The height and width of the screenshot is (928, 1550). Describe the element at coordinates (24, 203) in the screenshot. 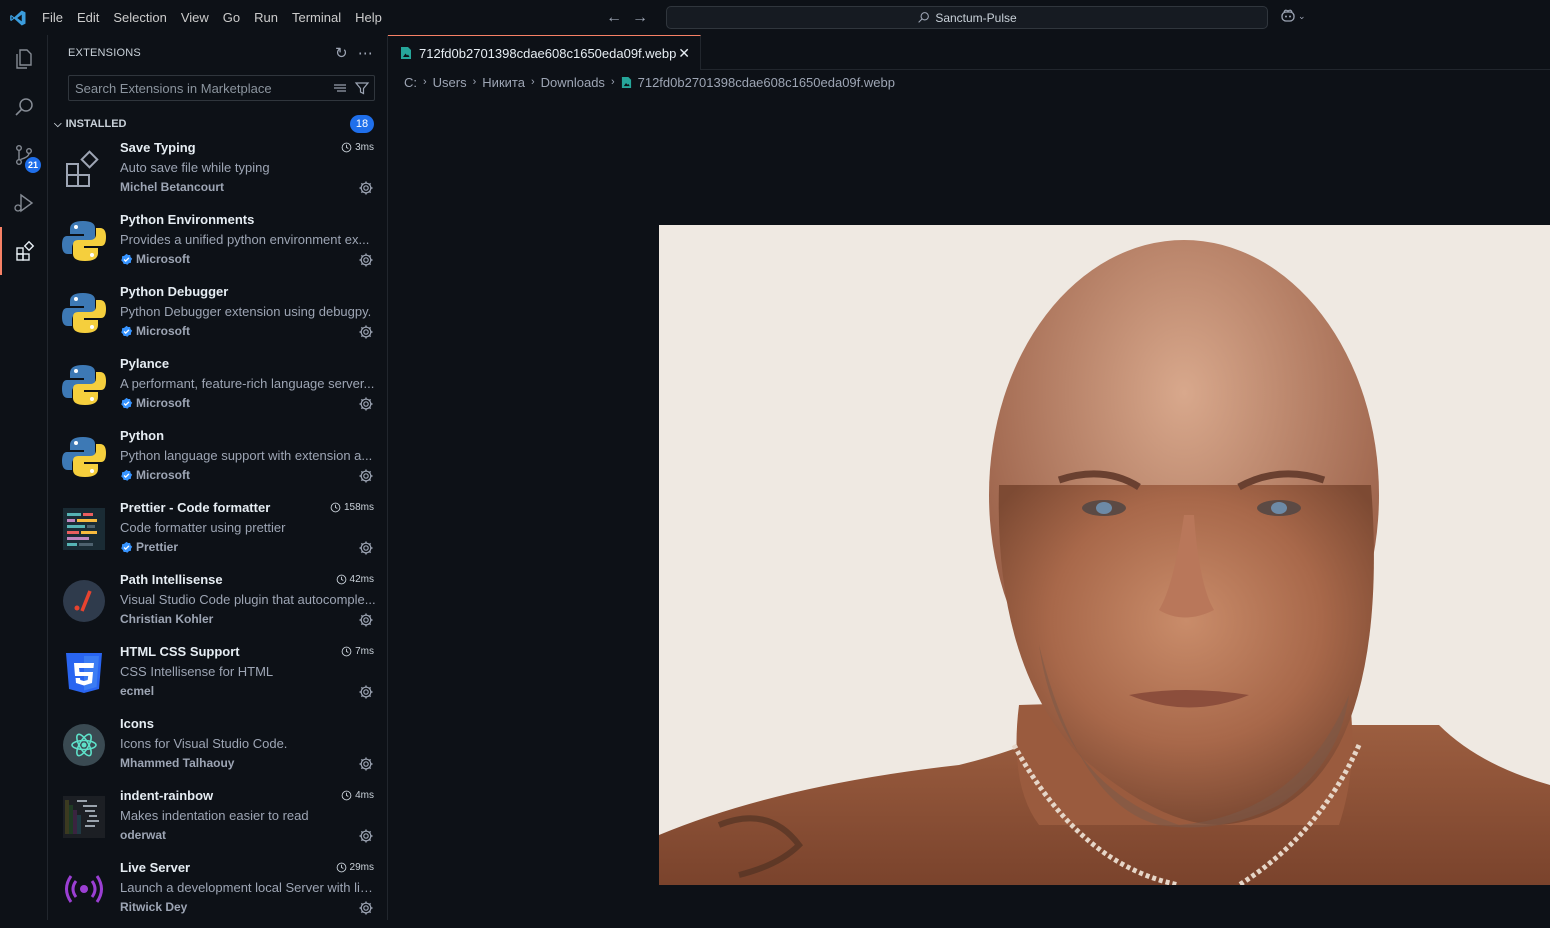

I see `run-debug-button` at that location.